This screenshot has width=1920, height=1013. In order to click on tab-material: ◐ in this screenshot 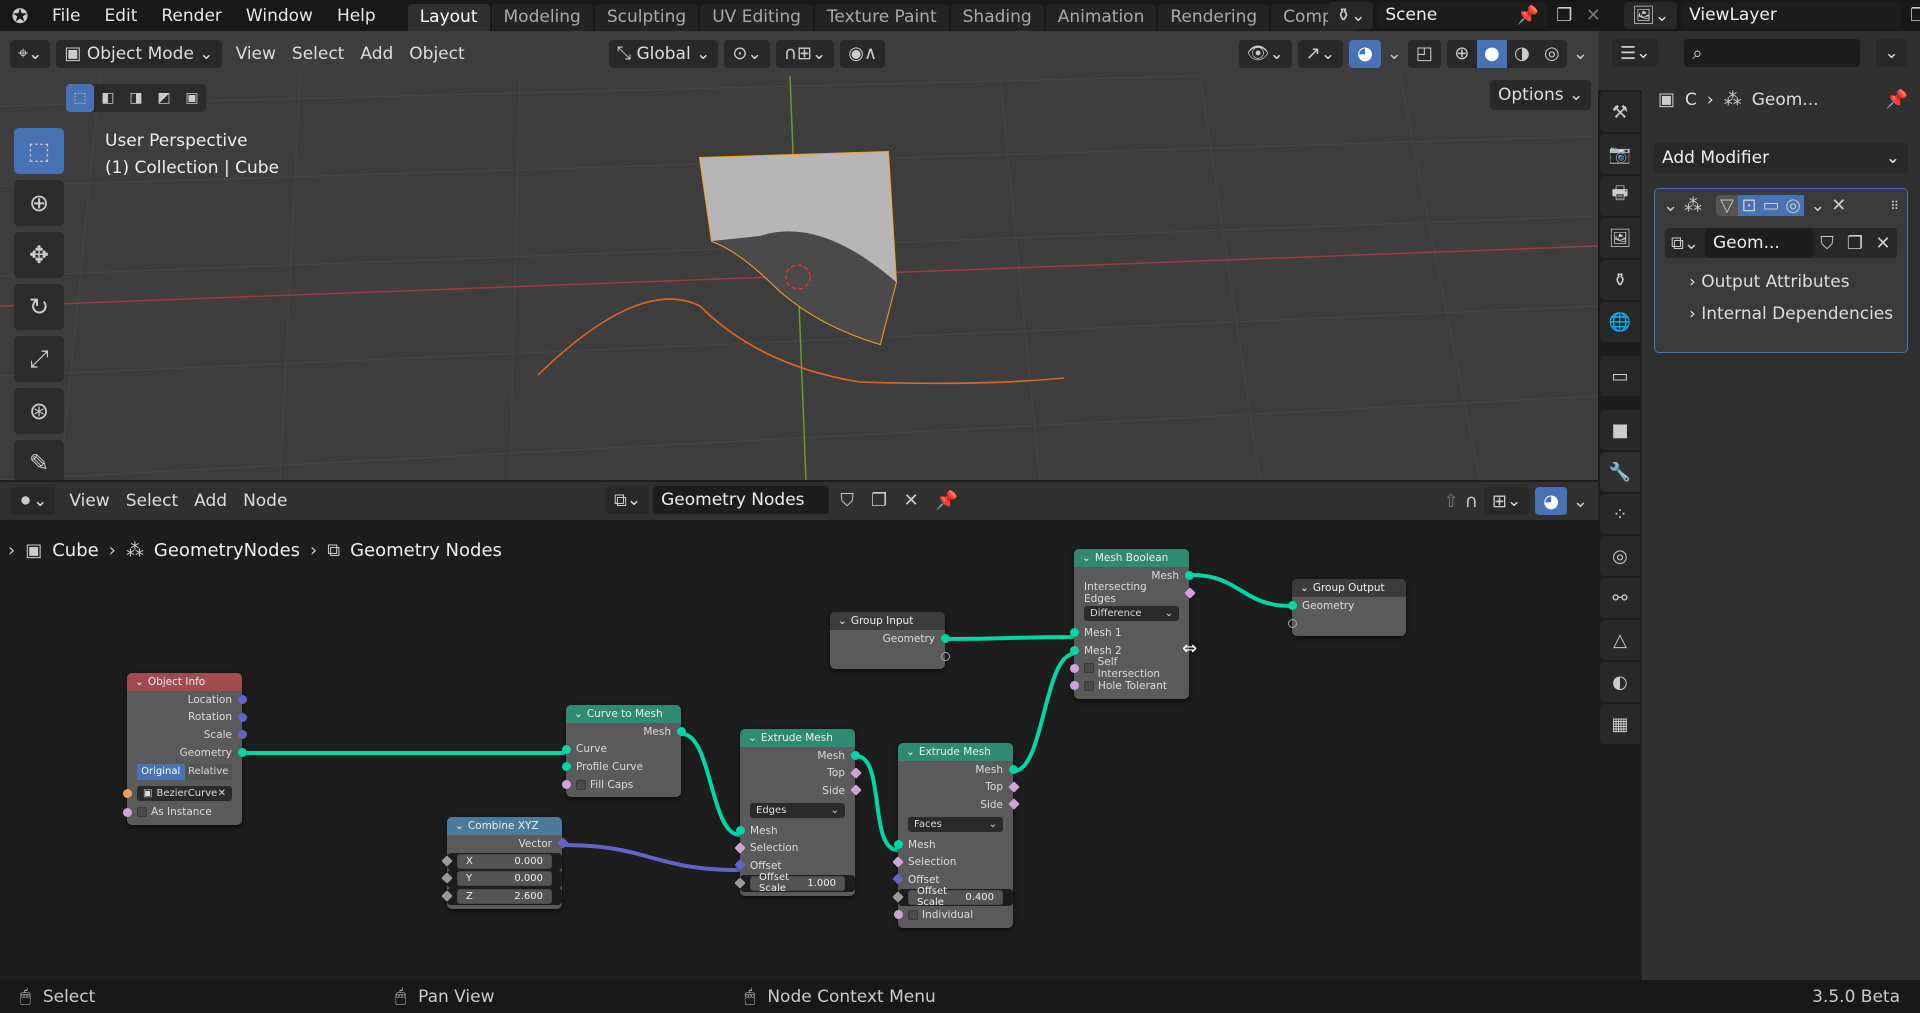, I will do `click(1620, 682)`.